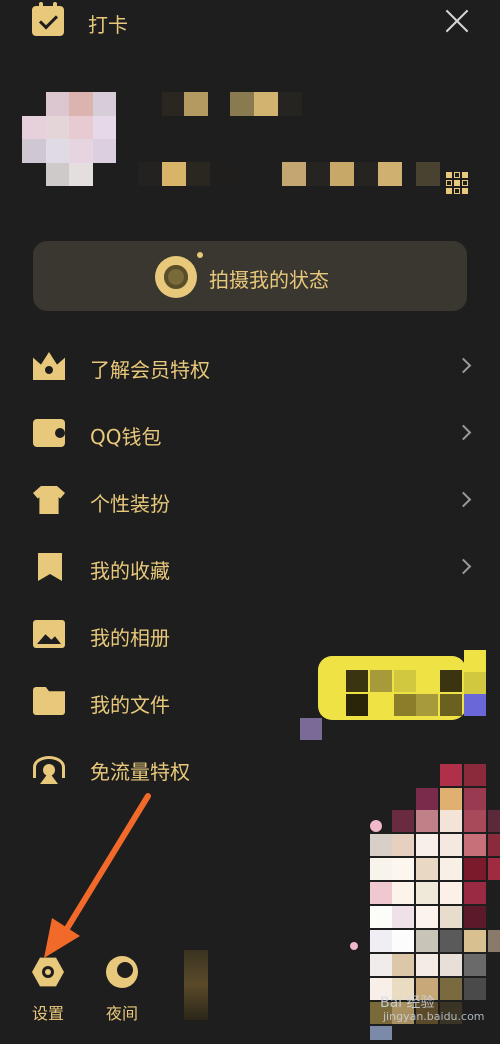 This screenshot has width=500, height=1044. Describe the element at coordinates (407, 1003) in the screenshot. I see `watermark-logo-text: Bai 经验` at that location.